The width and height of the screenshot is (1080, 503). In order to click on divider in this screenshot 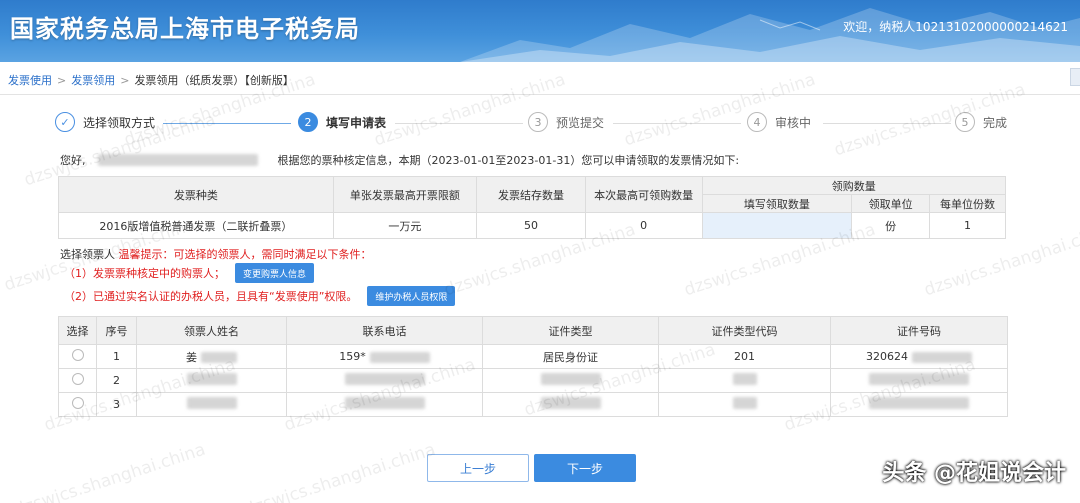, I will do `click(540, 94)`.